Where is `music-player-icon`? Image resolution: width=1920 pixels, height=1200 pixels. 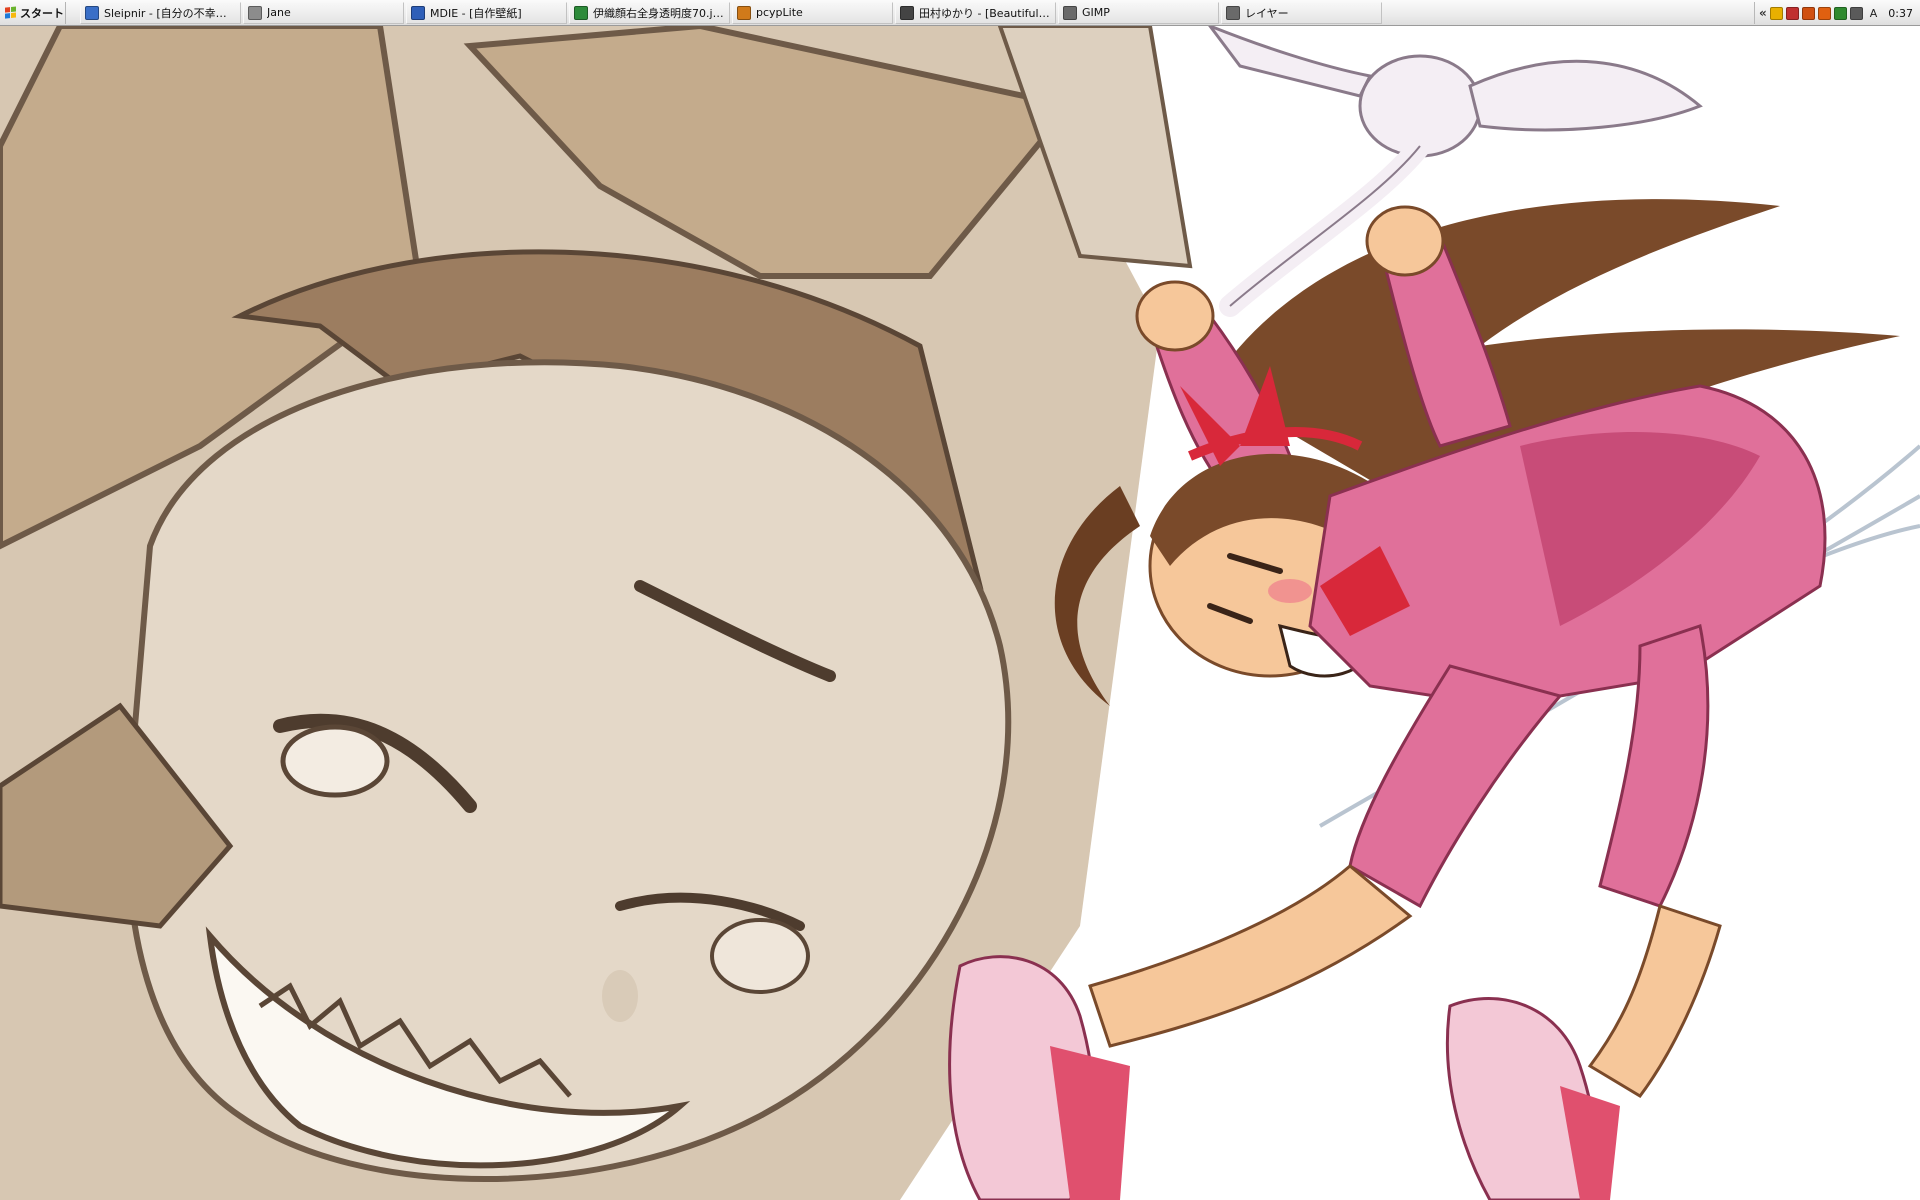
music-player-icon is located at coordinates (907, 12).